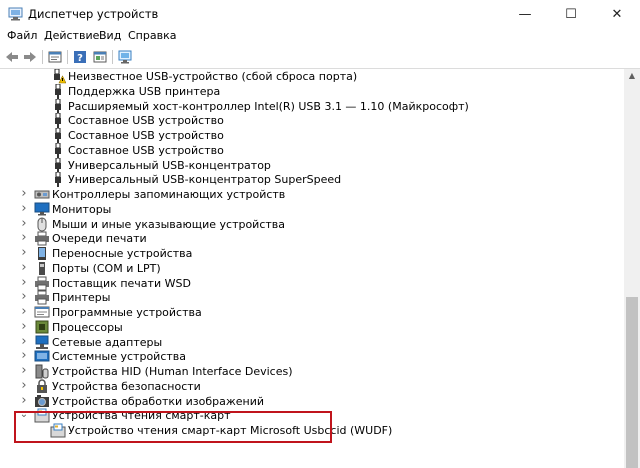 The height and width of the screenshot is (468, 640). Describe the element at coordinates (152, 35) in the screenshot. I see `menu-help: Справка` at that location.